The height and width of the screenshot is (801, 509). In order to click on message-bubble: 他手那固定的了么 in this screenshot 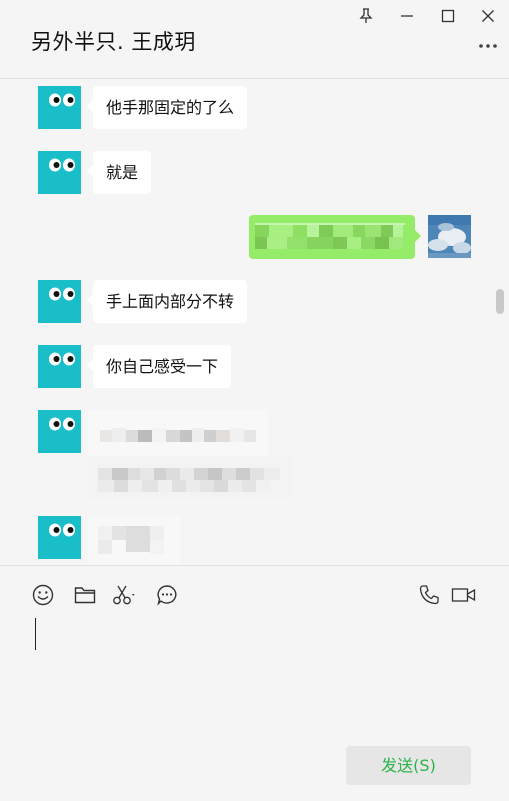, I will do `click(167, 107)`.